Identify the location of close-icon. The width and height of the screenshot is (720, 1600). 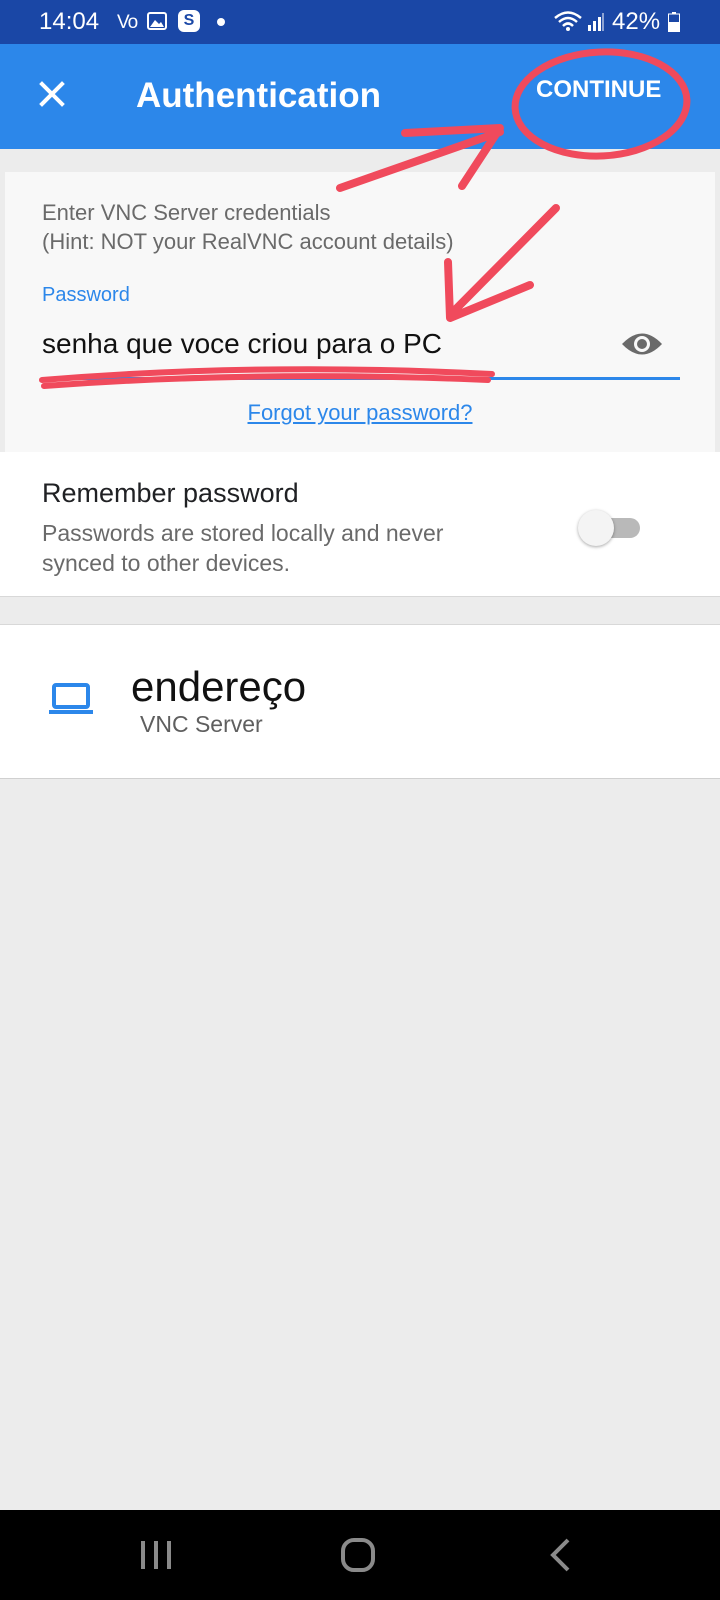
(52, 94).